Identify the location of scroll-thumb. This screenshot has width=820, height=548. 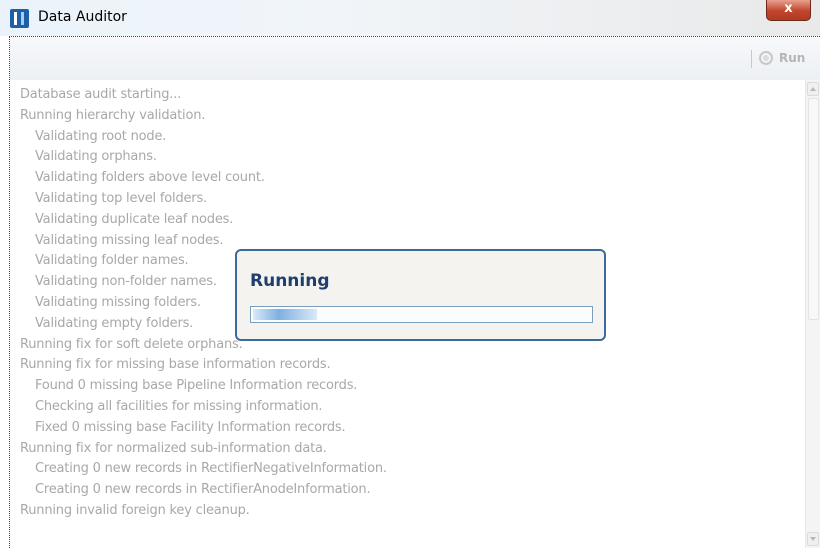
(813, 209).